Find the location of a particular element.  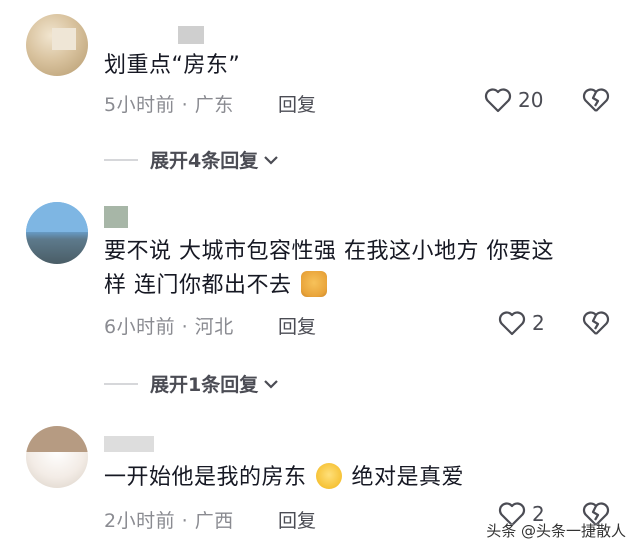

cat-emoji-icon is located at coordinates (314, 284).